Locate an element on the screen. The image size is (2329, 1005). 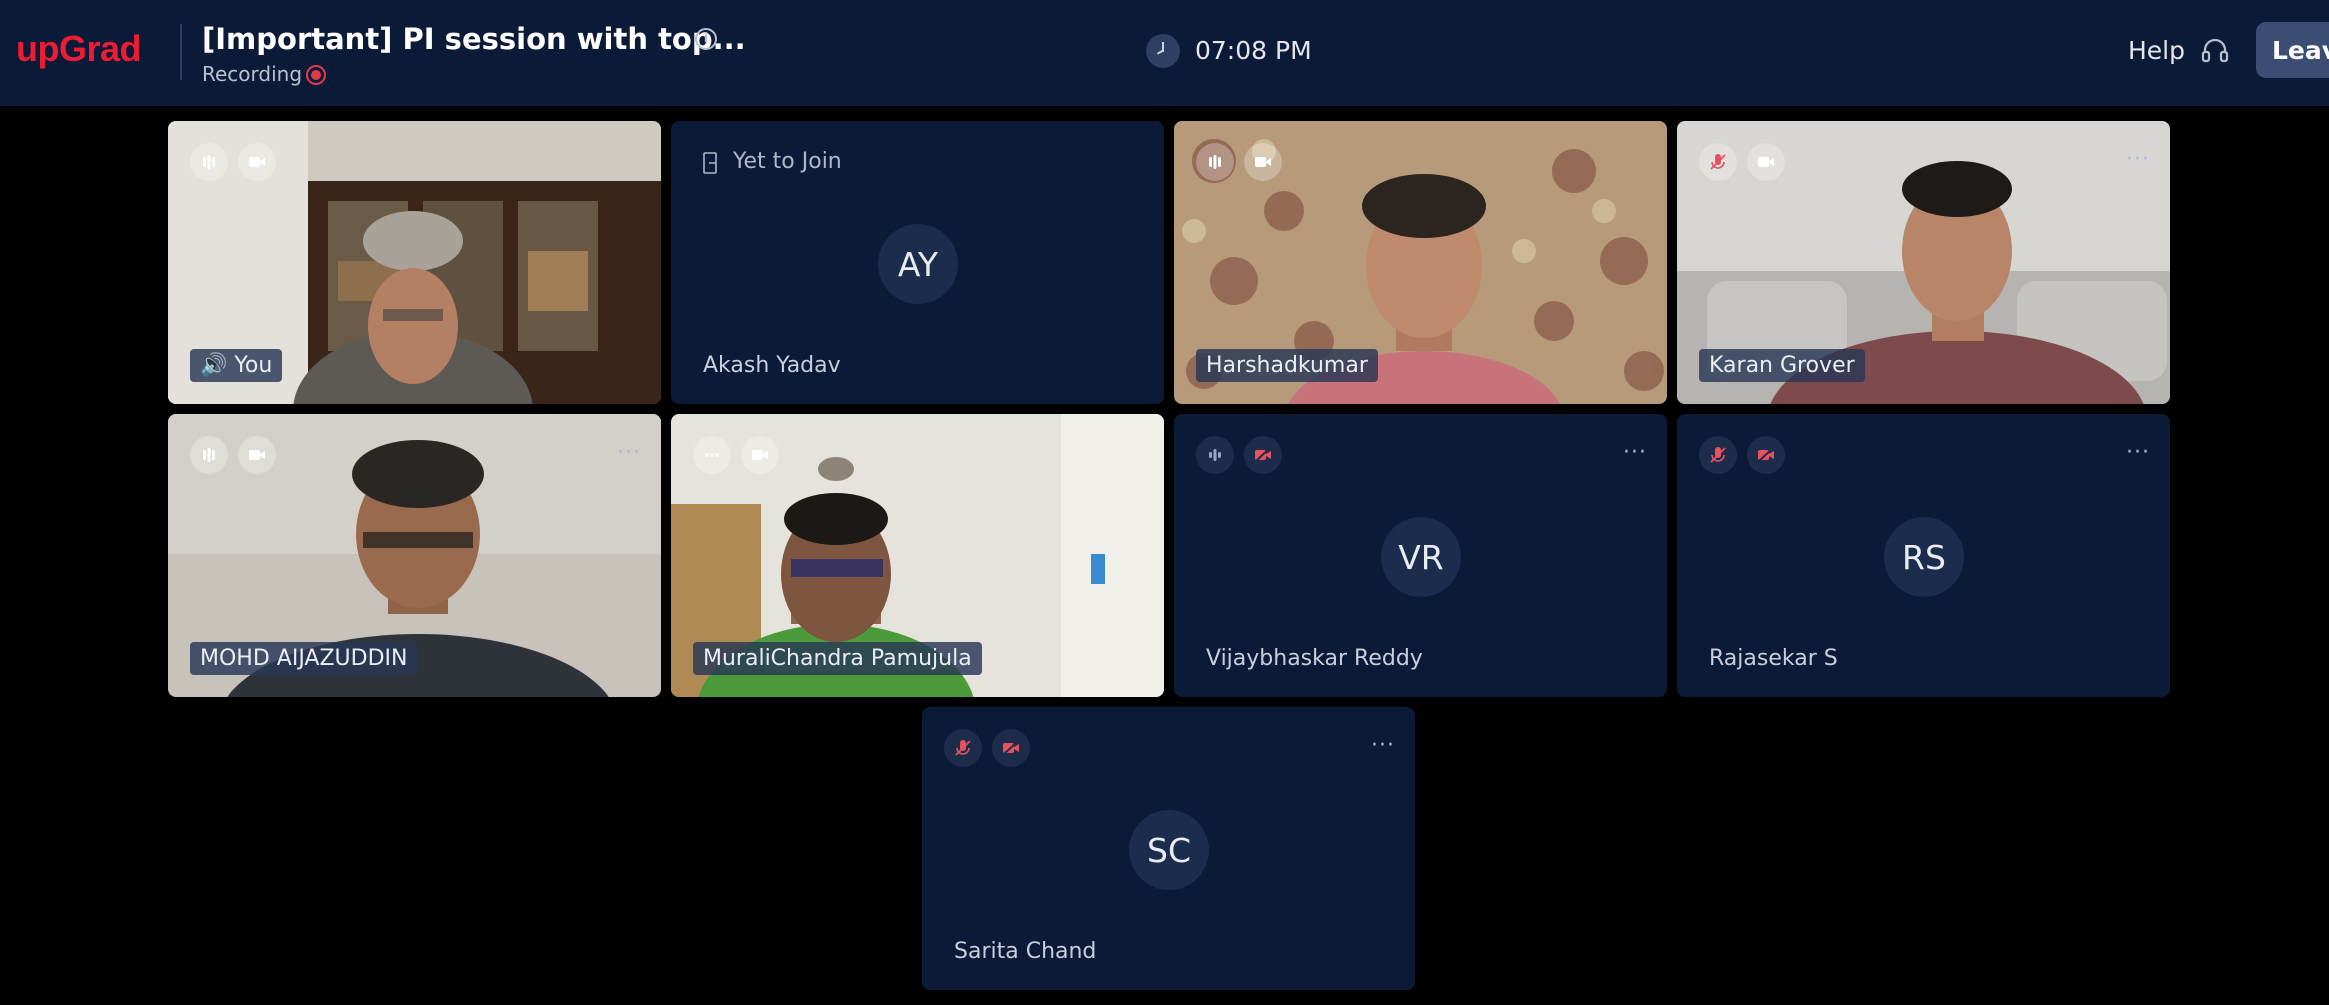
upgrad-logo: upGrad is located at coordinates (79, 48).